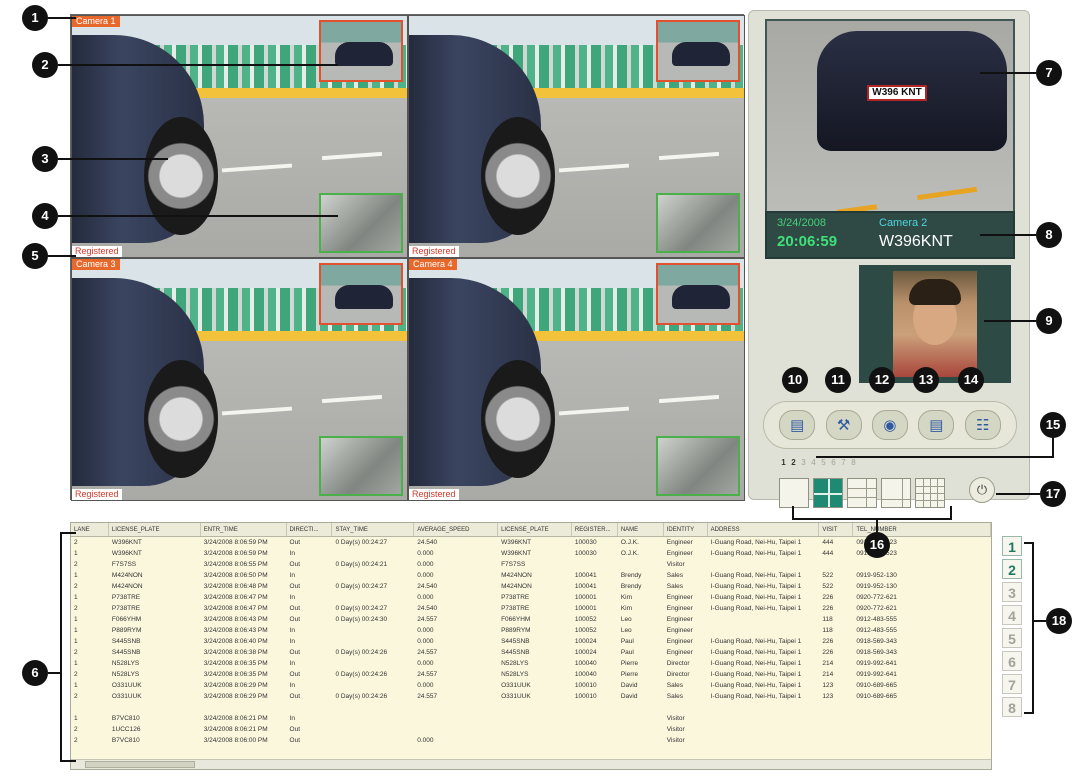 The image size is (1075, 776). I want to click on scrollbar-thumb, so click(140, 764).